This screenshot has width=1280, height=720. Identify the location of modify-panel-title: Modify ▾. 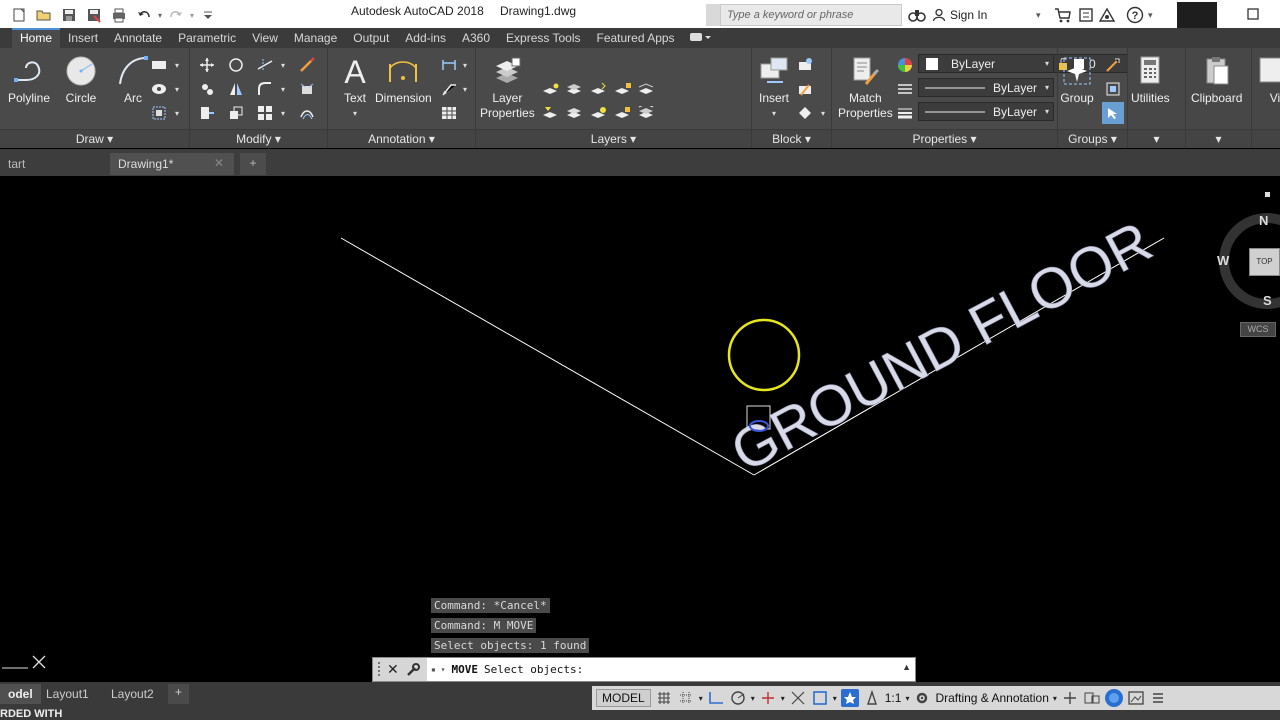
(258, 138).